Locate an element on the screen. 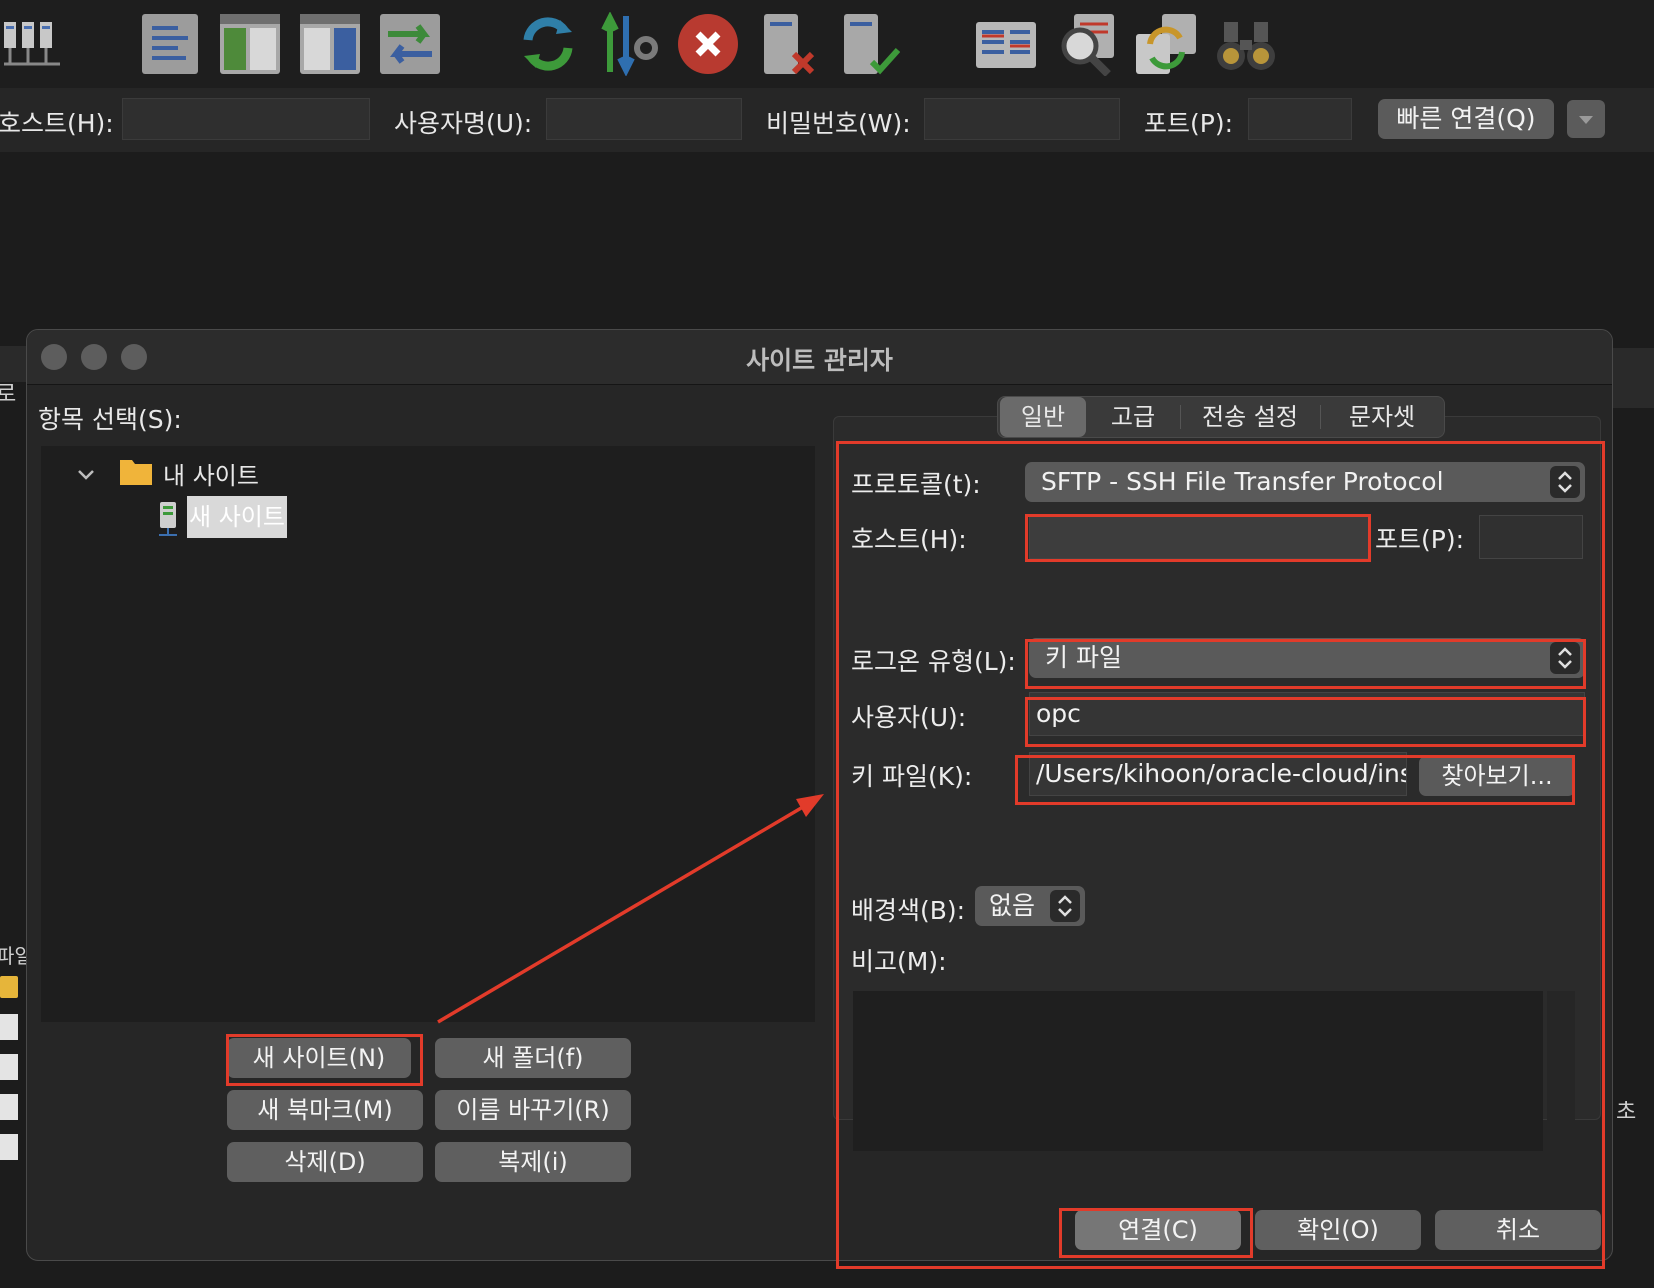  tab-advanced: 고급 is located at coordinates (1133, 417).